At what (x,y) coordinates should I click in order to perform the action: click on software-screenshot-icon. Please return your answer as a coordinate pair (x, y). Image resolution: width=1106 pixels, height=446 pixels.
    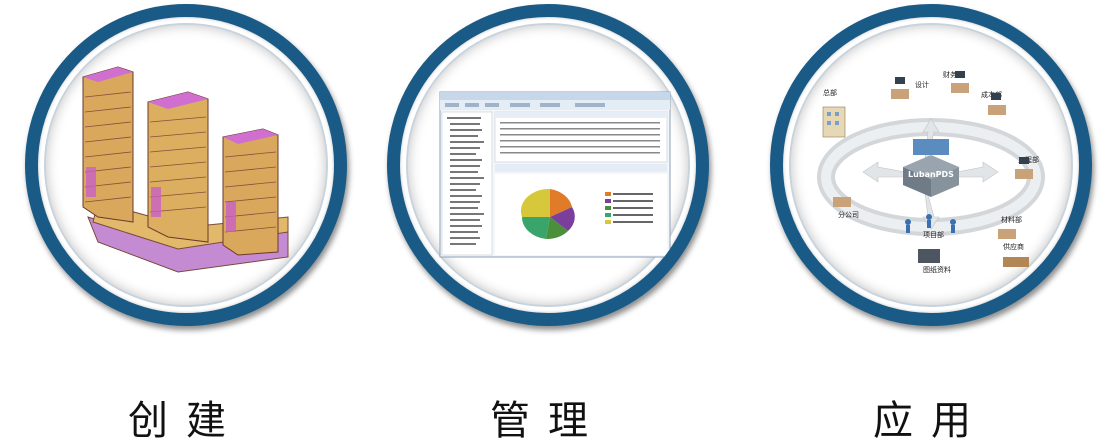
    Looking at the image, I should click on (555, 174).